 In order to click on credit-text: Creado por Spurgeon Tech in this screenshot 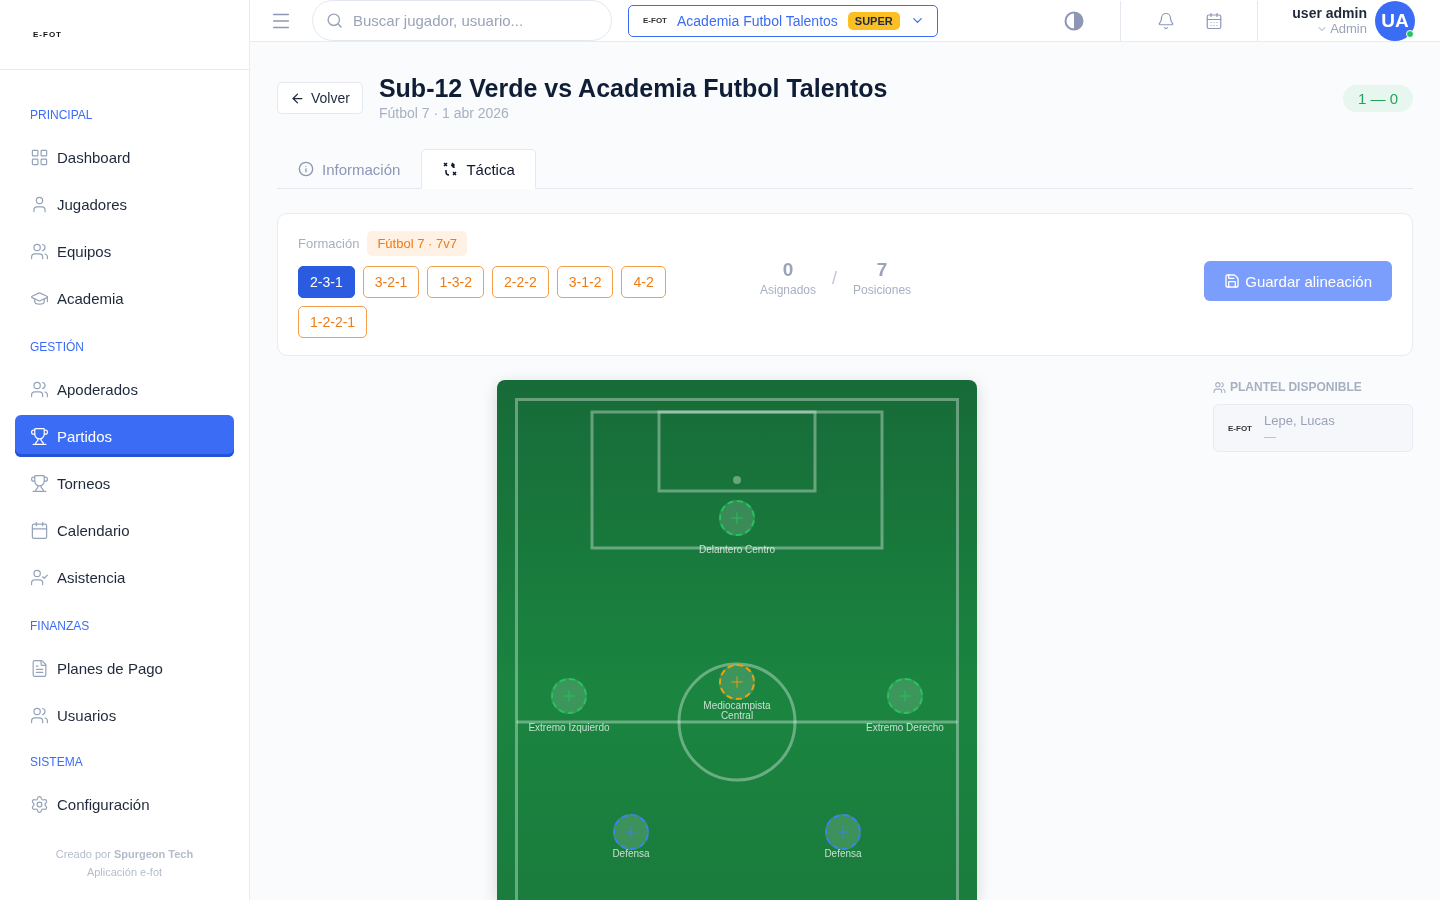, I will do `click(124, 854)`.